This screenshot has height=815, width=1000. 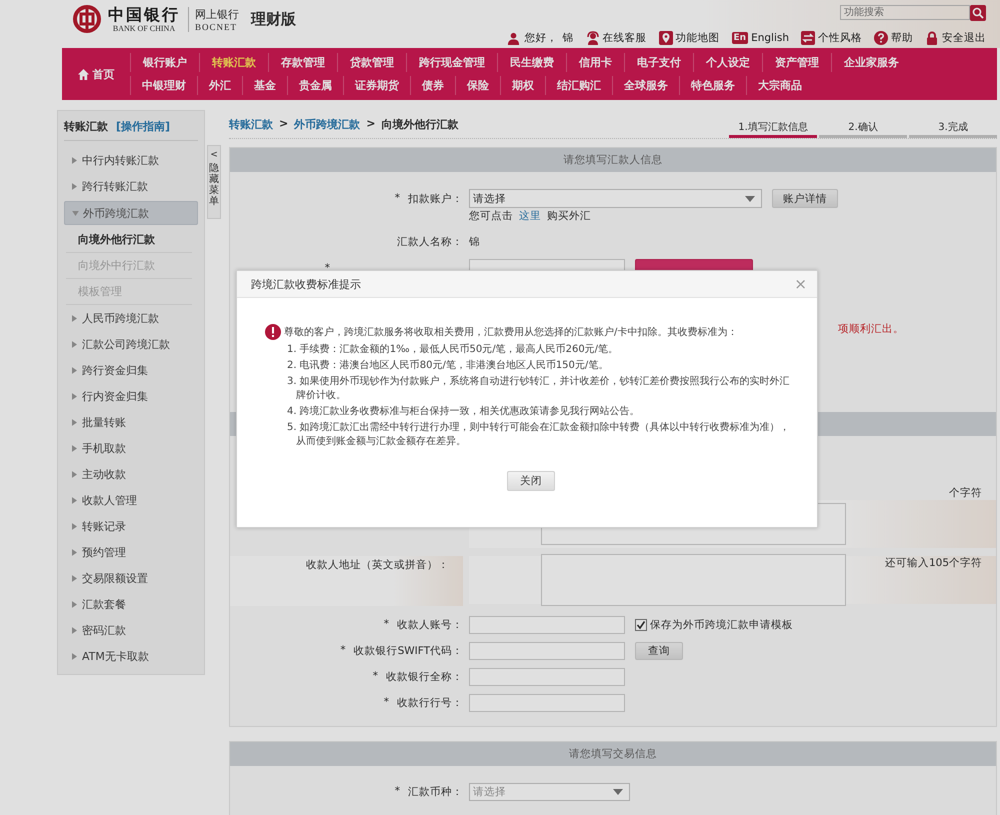 I want to click on close-button: ×, so click(x=800, y=284).